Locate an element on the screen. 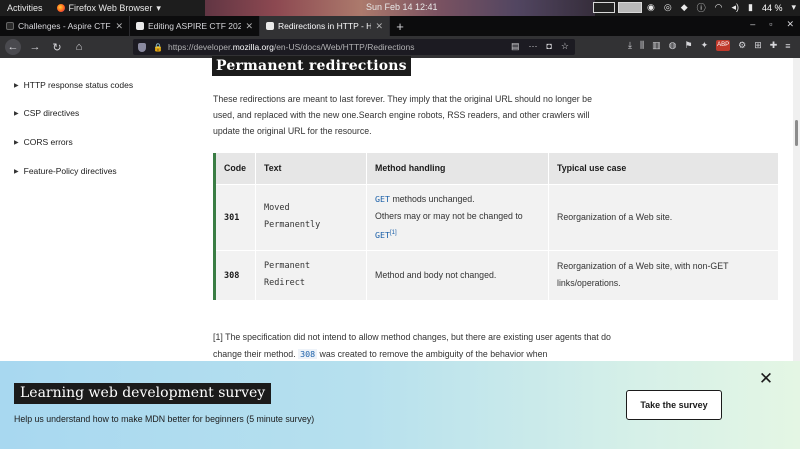  home-button: ⌂ is located at coordinates (79, 47).